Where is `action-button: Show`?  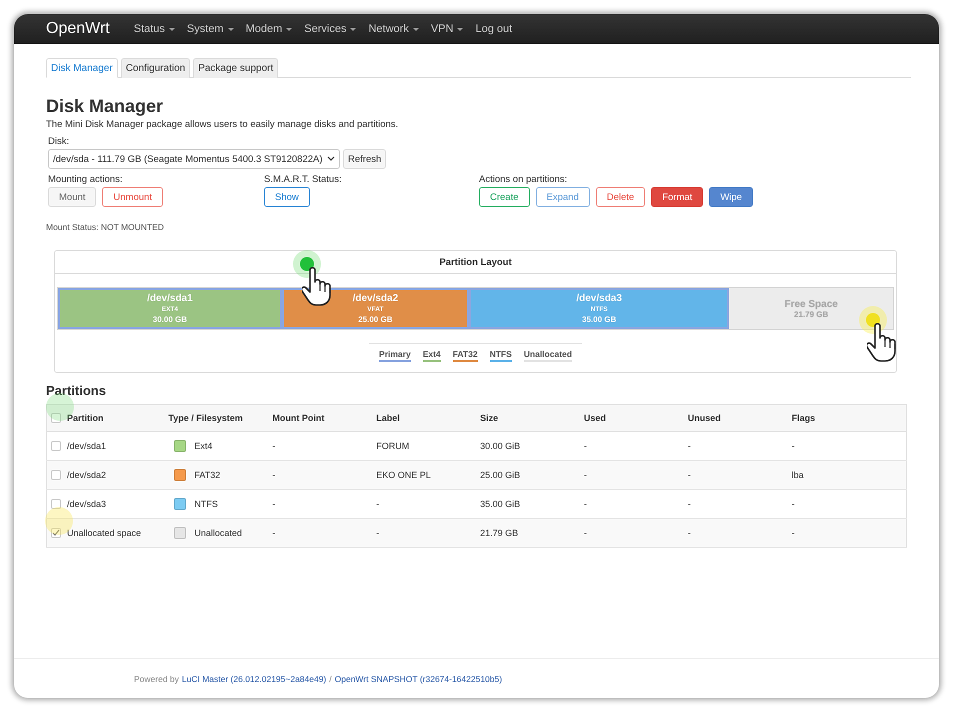
action-button: Show is located at coordinates (287, 197).